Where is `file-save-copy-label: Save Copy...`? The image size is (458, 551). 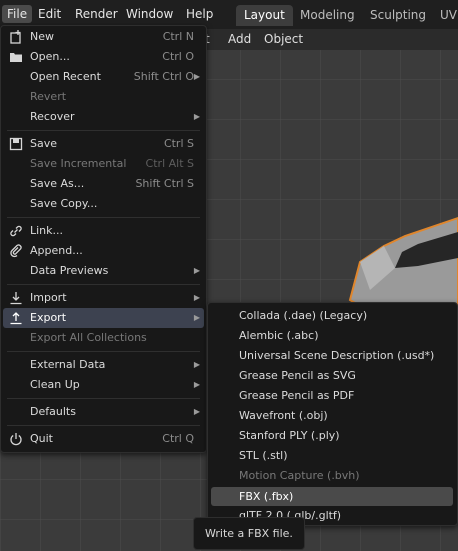 file-save-copy-label: Save Copy... is located at coordinates (64, 203).